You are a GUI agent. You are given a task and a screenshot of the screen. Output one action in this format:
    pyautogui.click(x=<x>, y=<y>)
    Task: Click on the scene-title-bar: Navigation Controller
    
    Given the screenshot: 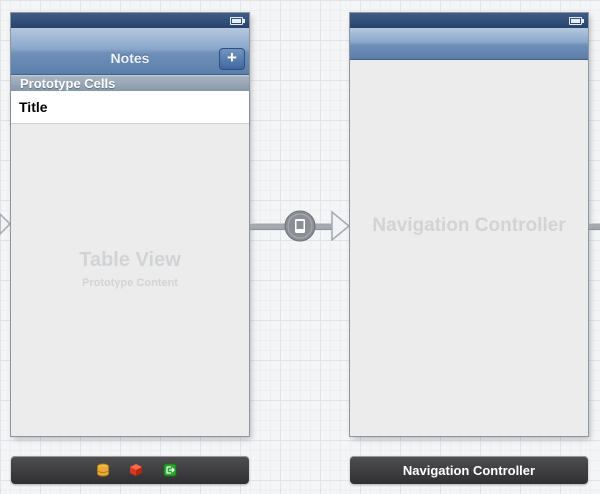 What is the action you would take?
    pyautogui.click(x=469, y=470)
    